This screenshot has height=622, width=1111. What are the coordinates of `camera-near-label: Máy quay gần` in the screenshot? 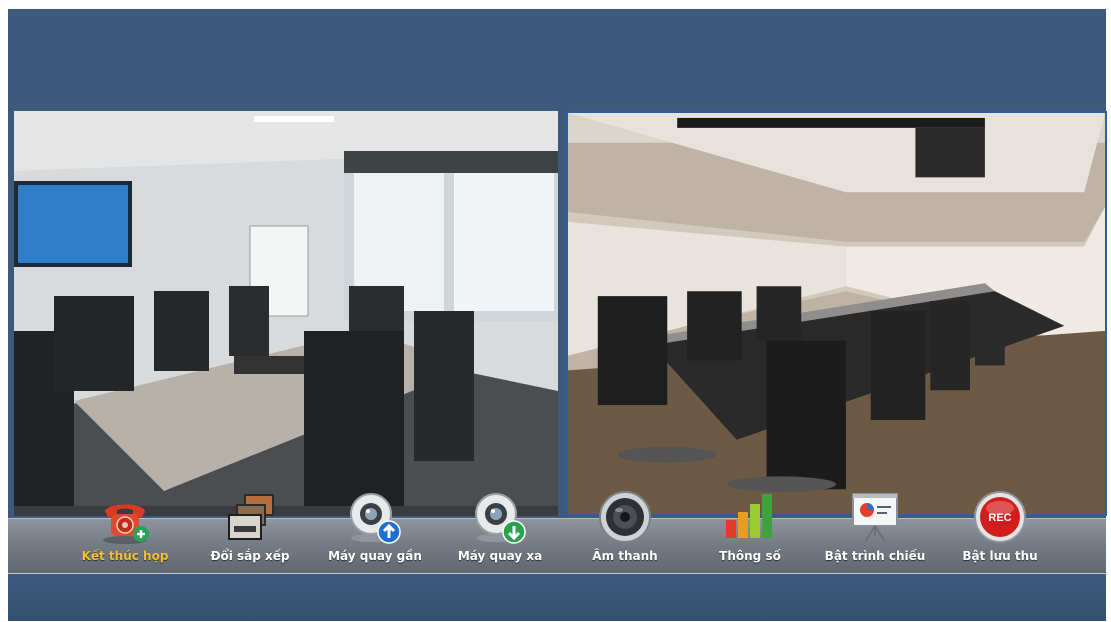 It's located at (375, 556).